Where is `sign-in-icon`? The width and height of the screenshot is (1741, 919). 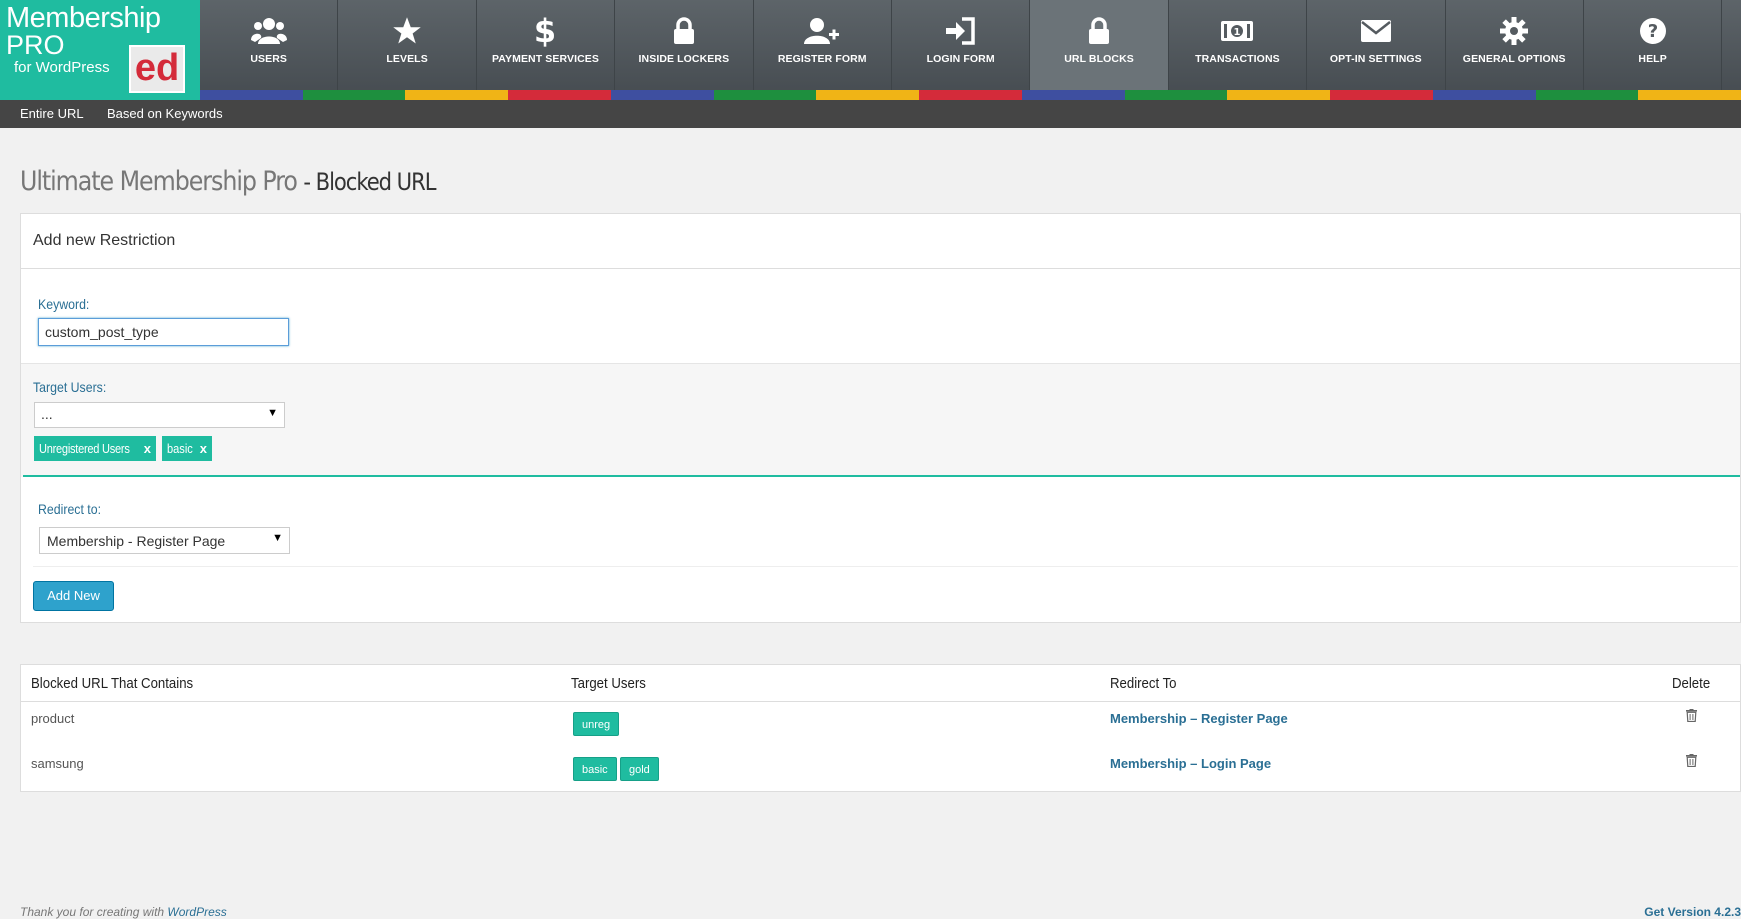
sign-in-icon is located at coordinates (960, 31).